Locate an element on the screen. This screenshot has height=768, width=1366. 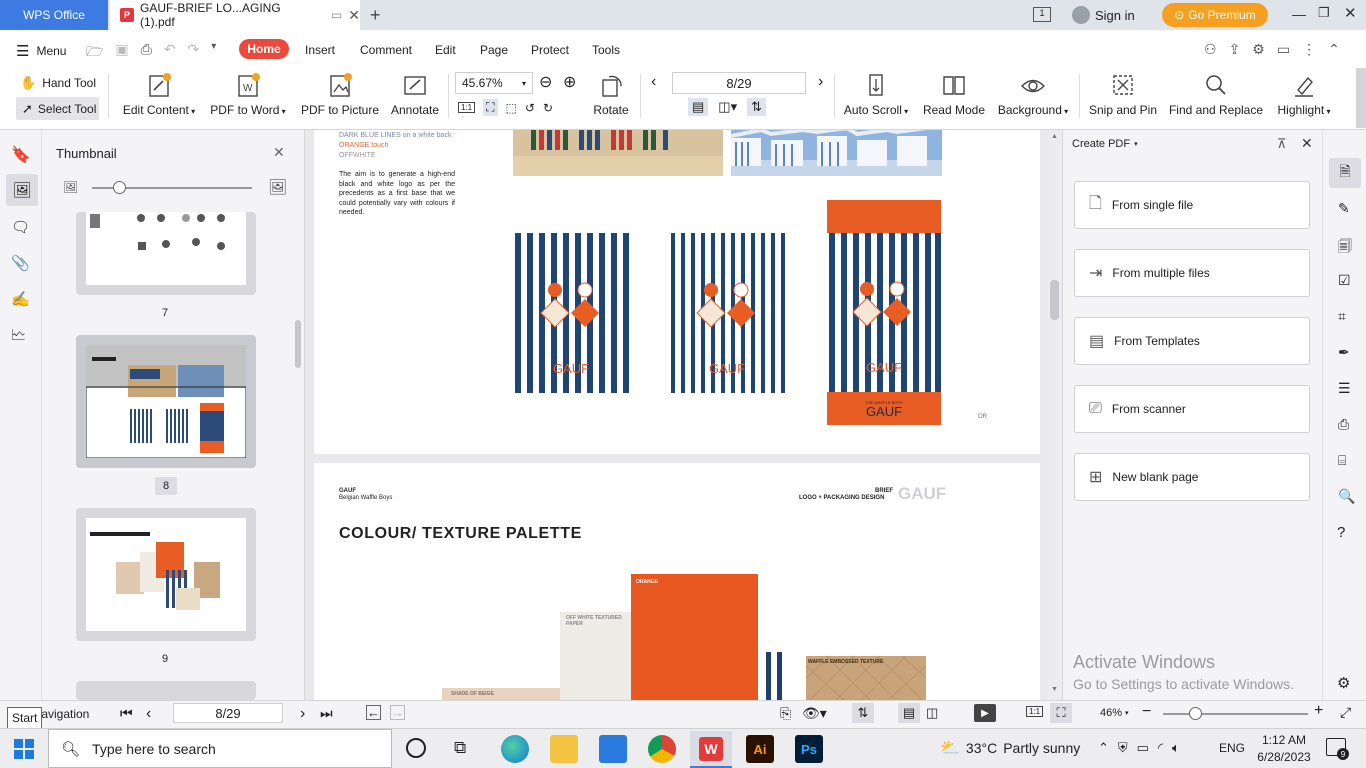
forward-view-icon: → is located at coordinates (397, 712).